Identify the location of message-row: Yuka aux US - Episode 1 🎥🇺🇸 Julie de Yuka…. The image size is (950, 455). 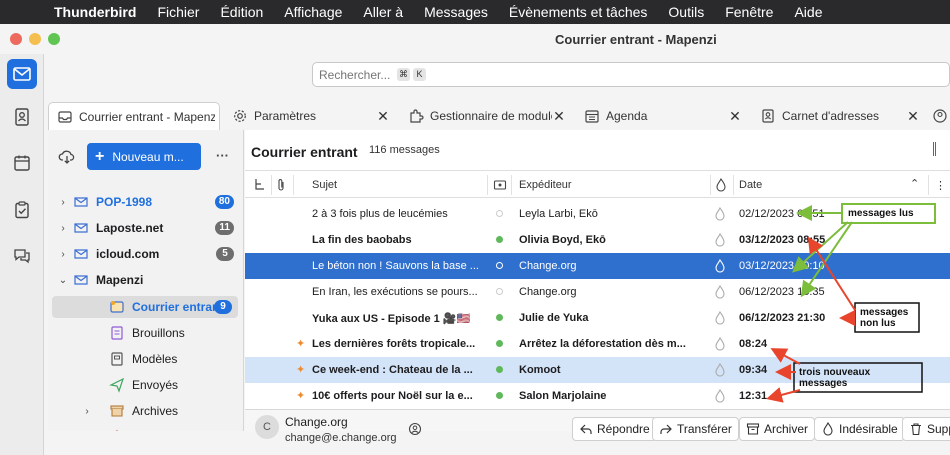
(597, 318).